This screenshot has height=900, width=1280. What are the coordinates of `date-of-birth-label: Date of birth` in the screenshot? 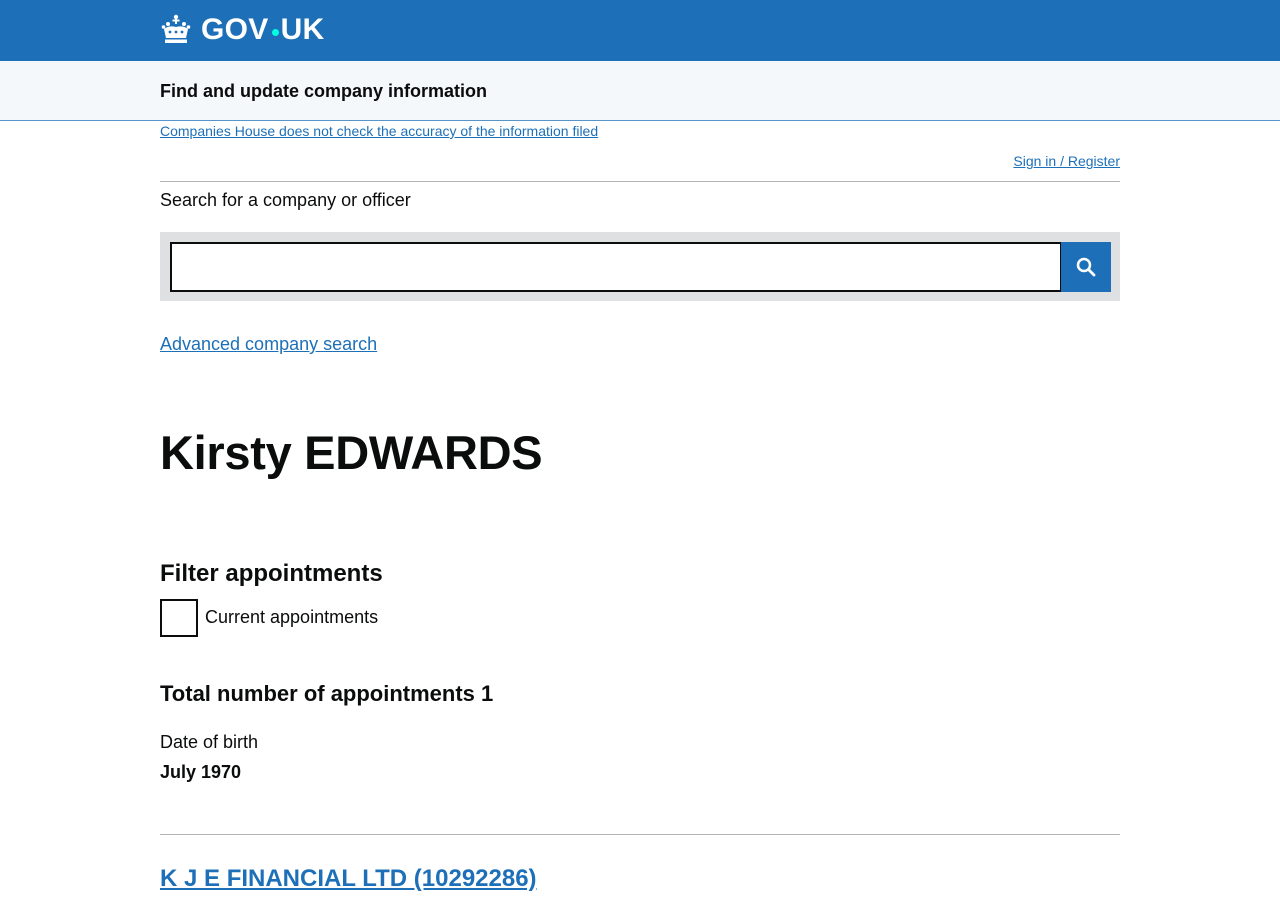 It's located at (209, 742).